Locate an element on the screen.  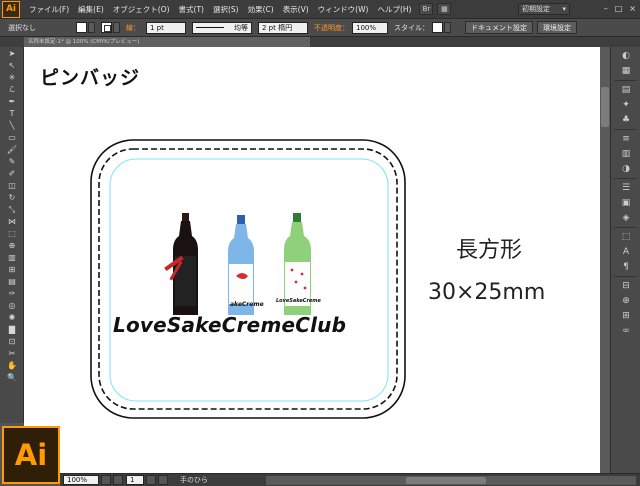
green-bottle-label: LoveSakeCreme is located at coordinates (299, 301).